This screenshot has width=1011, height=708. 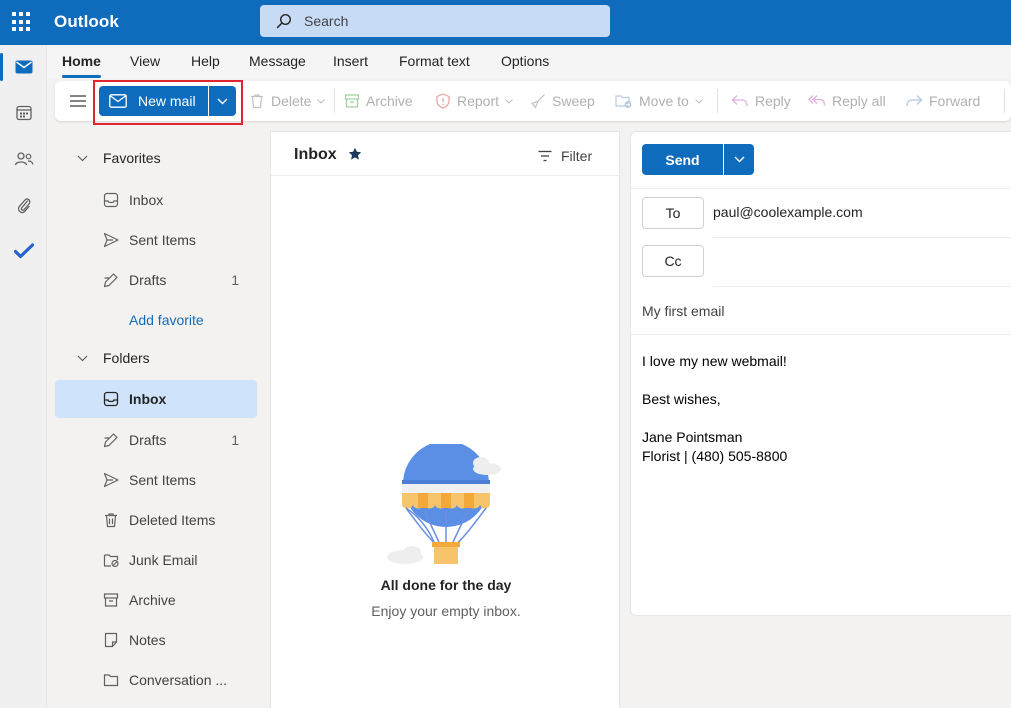 What do you see at coordinates (545, 156) in the screenshot?
I see `filter-icon` at bounding box center [545, 156].